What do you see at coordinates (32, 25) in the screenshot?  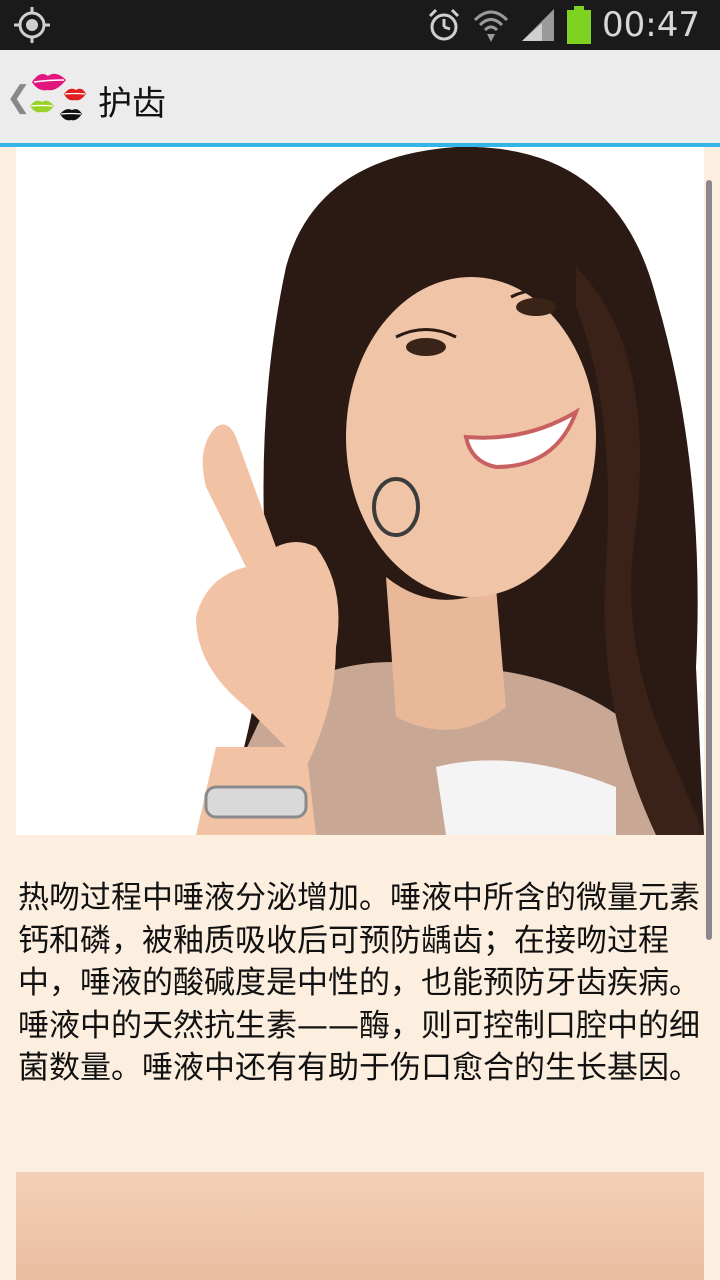 I see `gps-icon` at bounding box center [32, 25].